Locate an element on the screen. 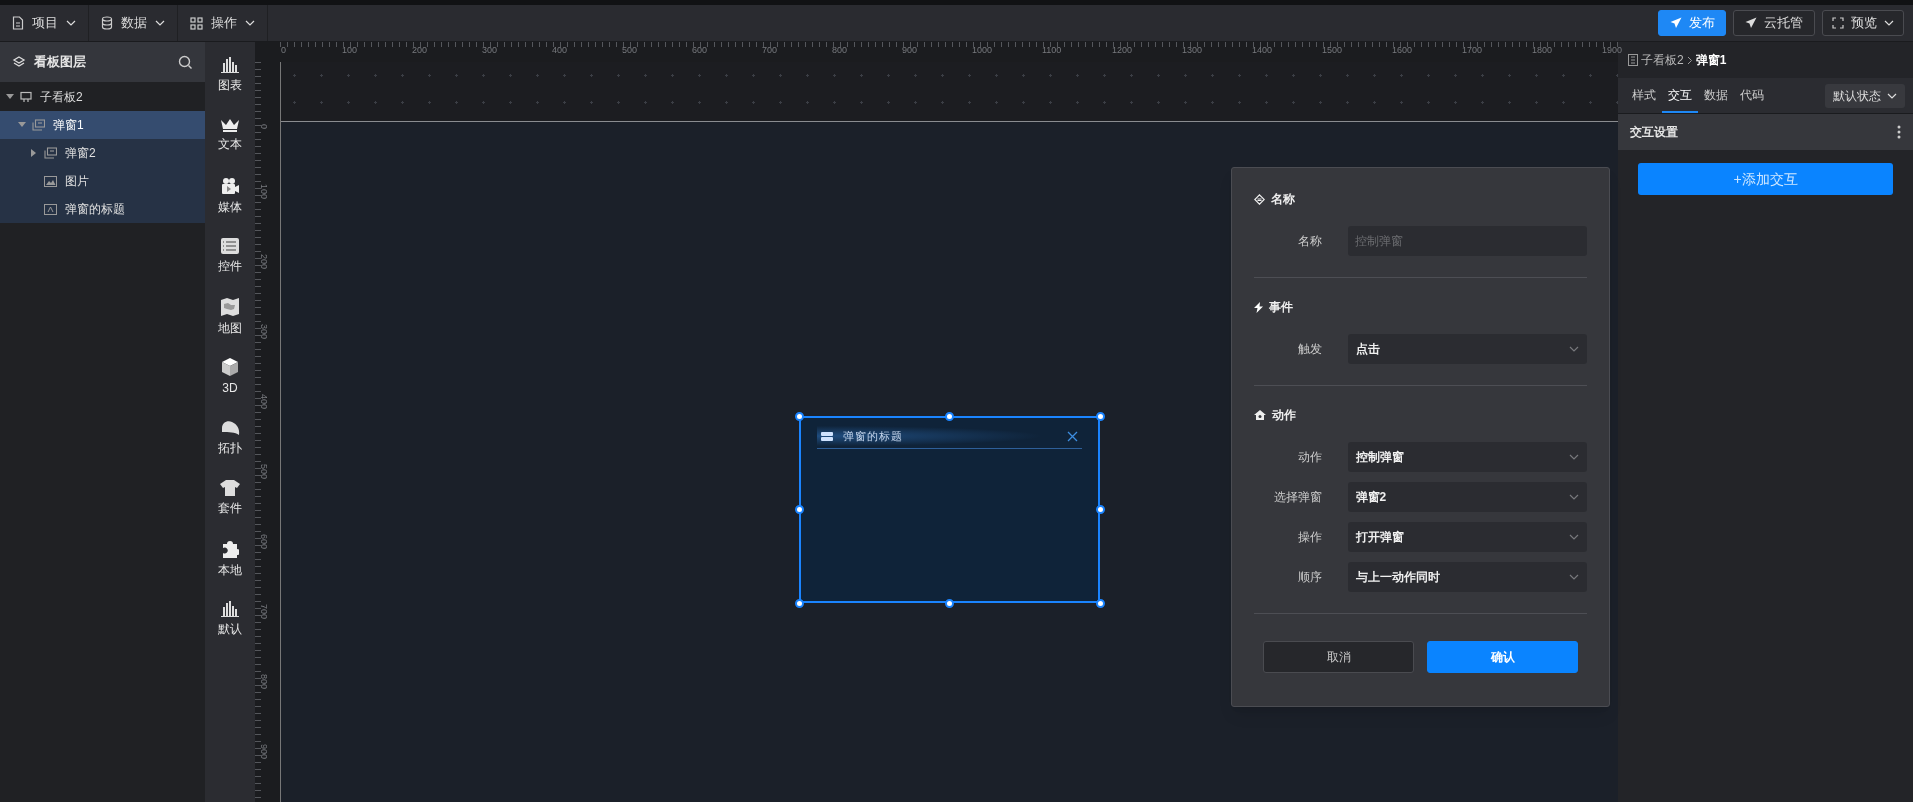 This screenshot has height=802, width=1913. section-heading: 名称 is located at coordinates (1283, 199).